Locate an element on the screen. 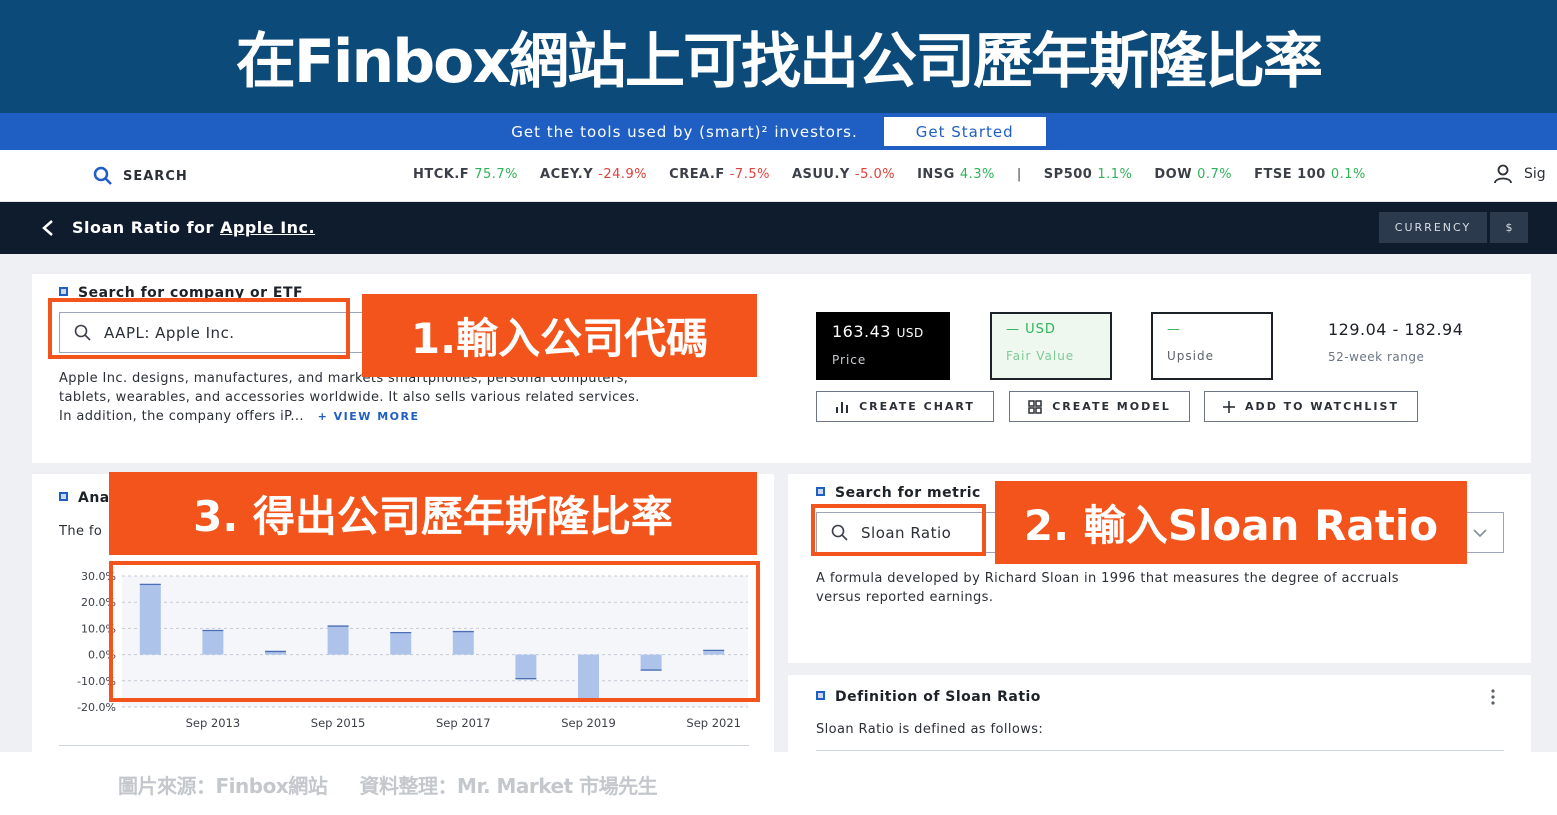 This screenshot has width=1557, height=815. metric-search-label: Search for metric is located at coordinates (898, 493).